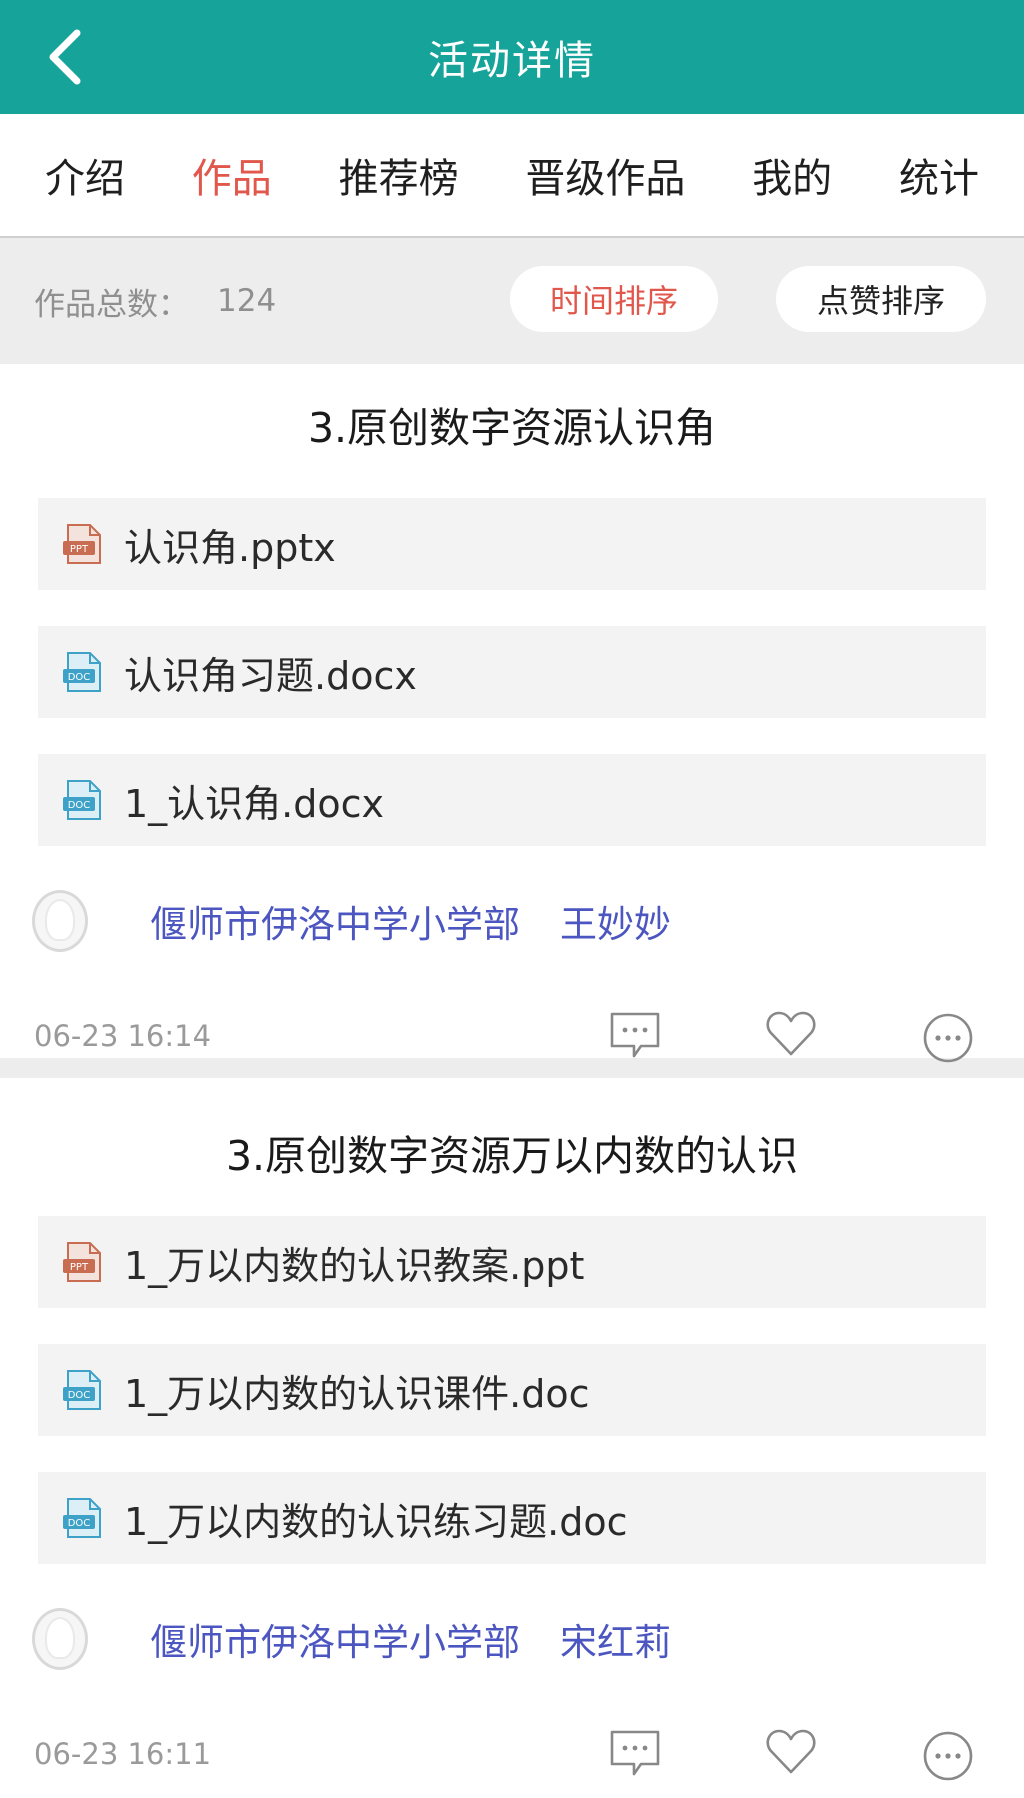 This screenshot has height=1798, width=1024. I want to click on tab-promoted: 晋级作品, so click(605, 175).